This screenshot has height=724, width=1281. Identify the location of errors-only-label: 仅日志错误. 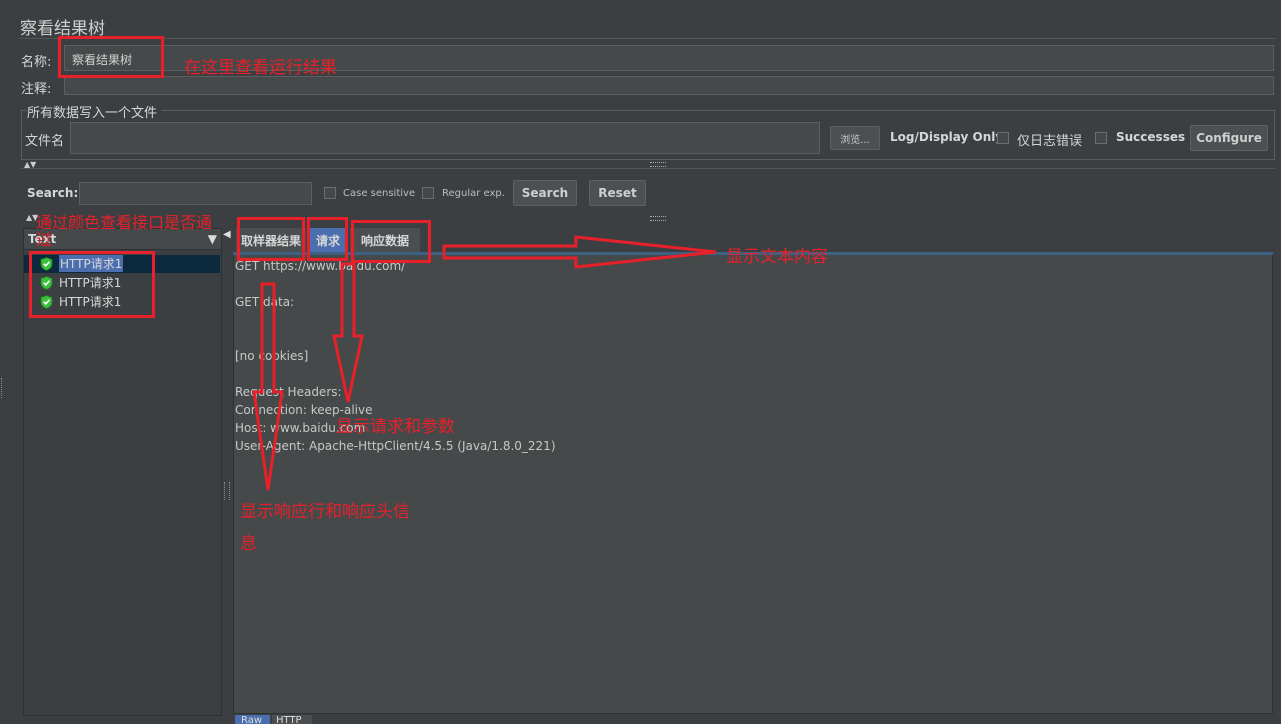
(1050, 141).